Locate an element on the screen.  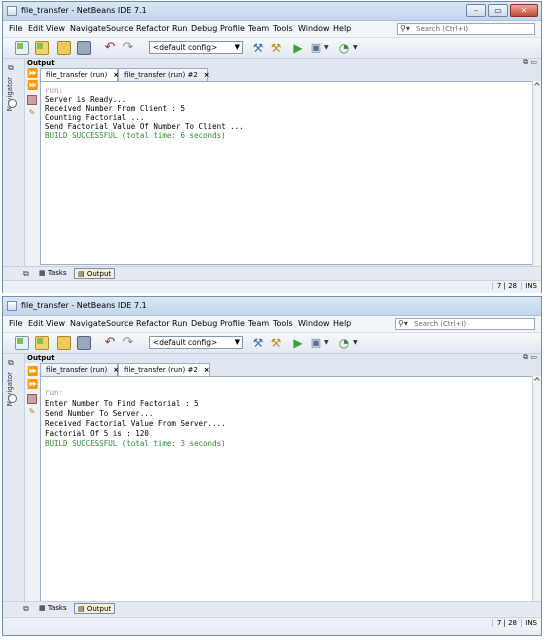
minimize-icon: – is located at coordinates (476, 10).